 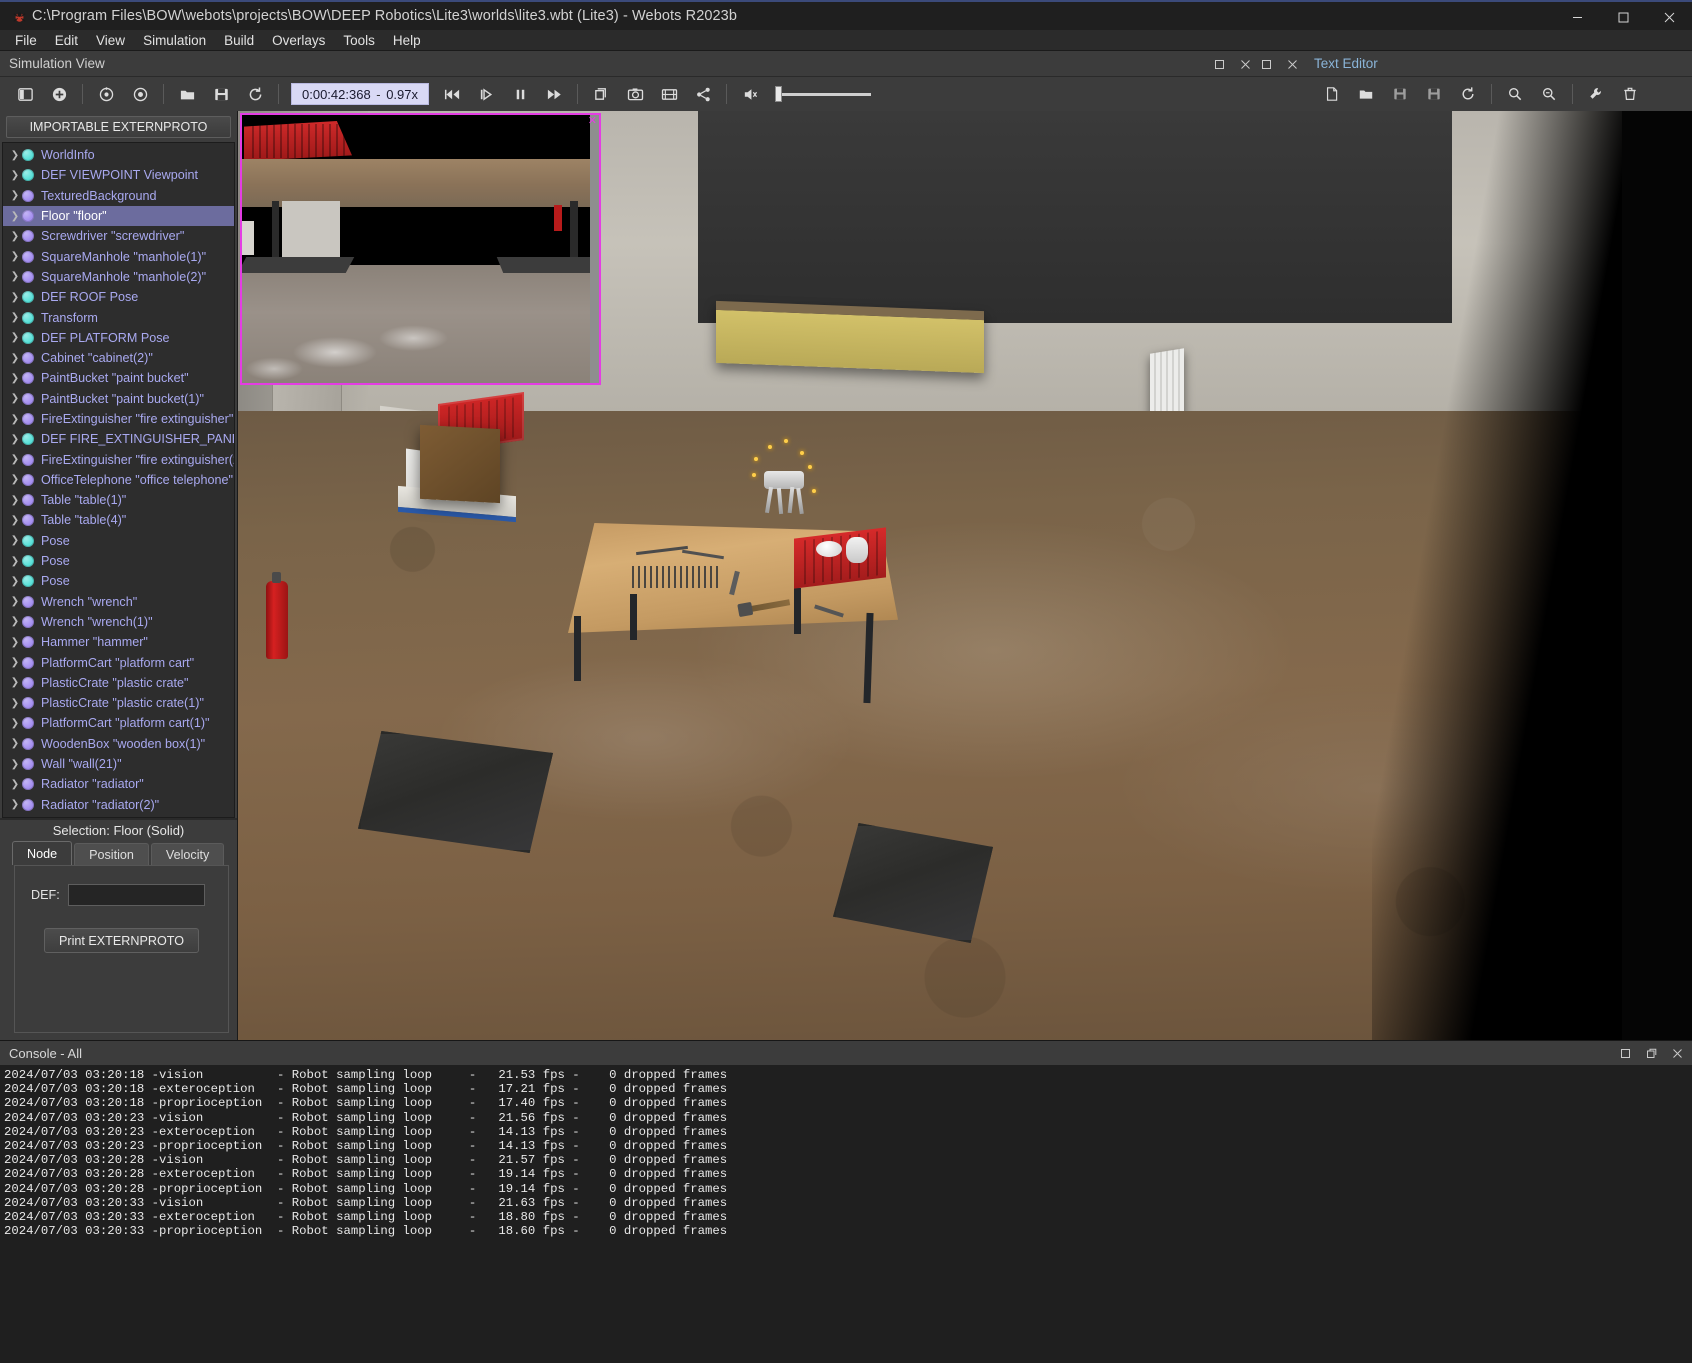 I want to click on tree-item-2: ❯ TexturedBackground, so click(x=118, y=196).